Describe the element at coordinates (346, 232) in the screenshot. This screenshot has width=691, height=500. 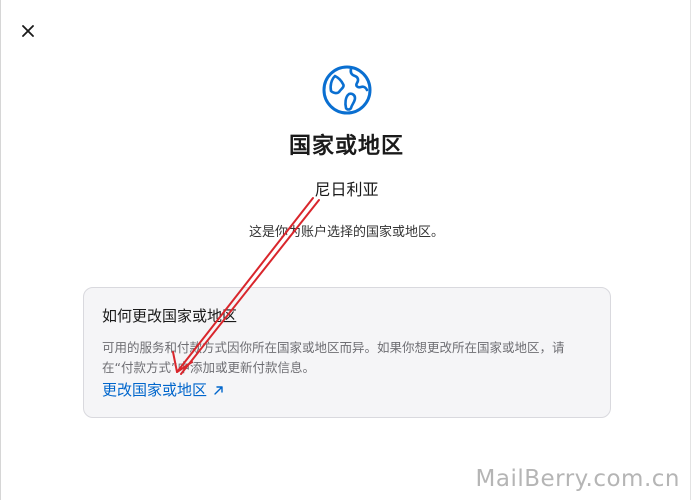
I see `country-description: 这是你为账户选择的国家或地区。` at that location.